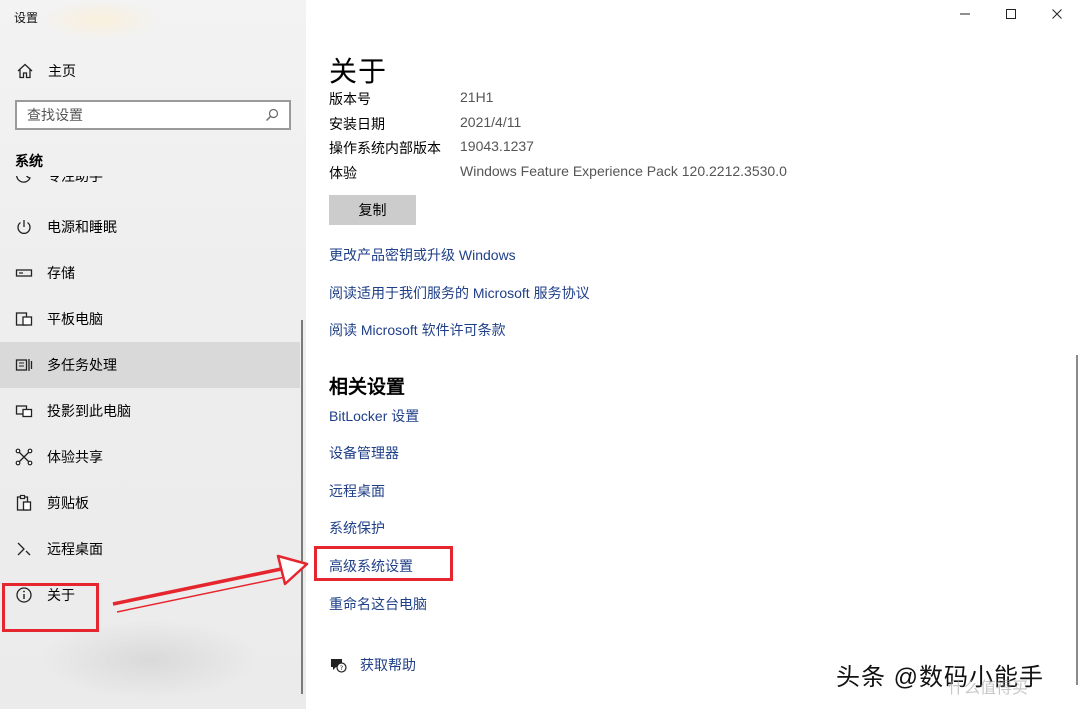  I want to click on page-title: 关于, so click(358, 71).